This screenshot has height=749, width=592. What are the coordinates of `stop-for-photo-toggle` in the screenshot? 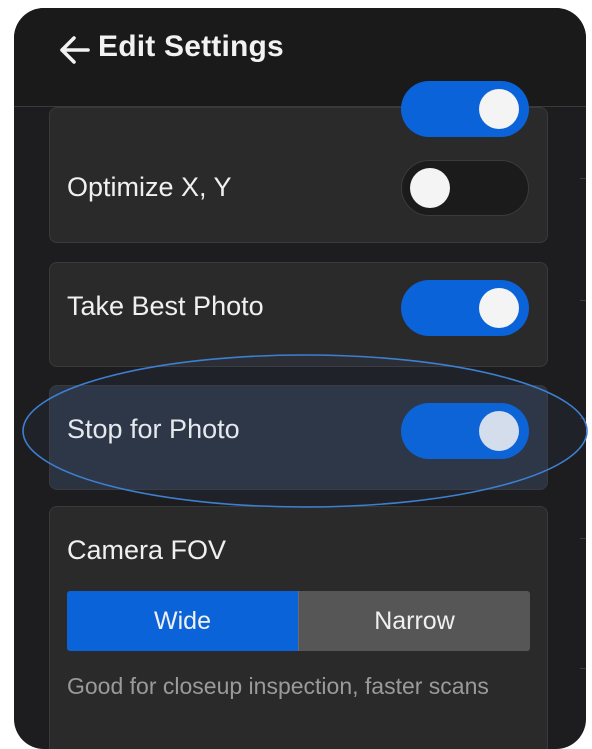 It's located at (465, 431).